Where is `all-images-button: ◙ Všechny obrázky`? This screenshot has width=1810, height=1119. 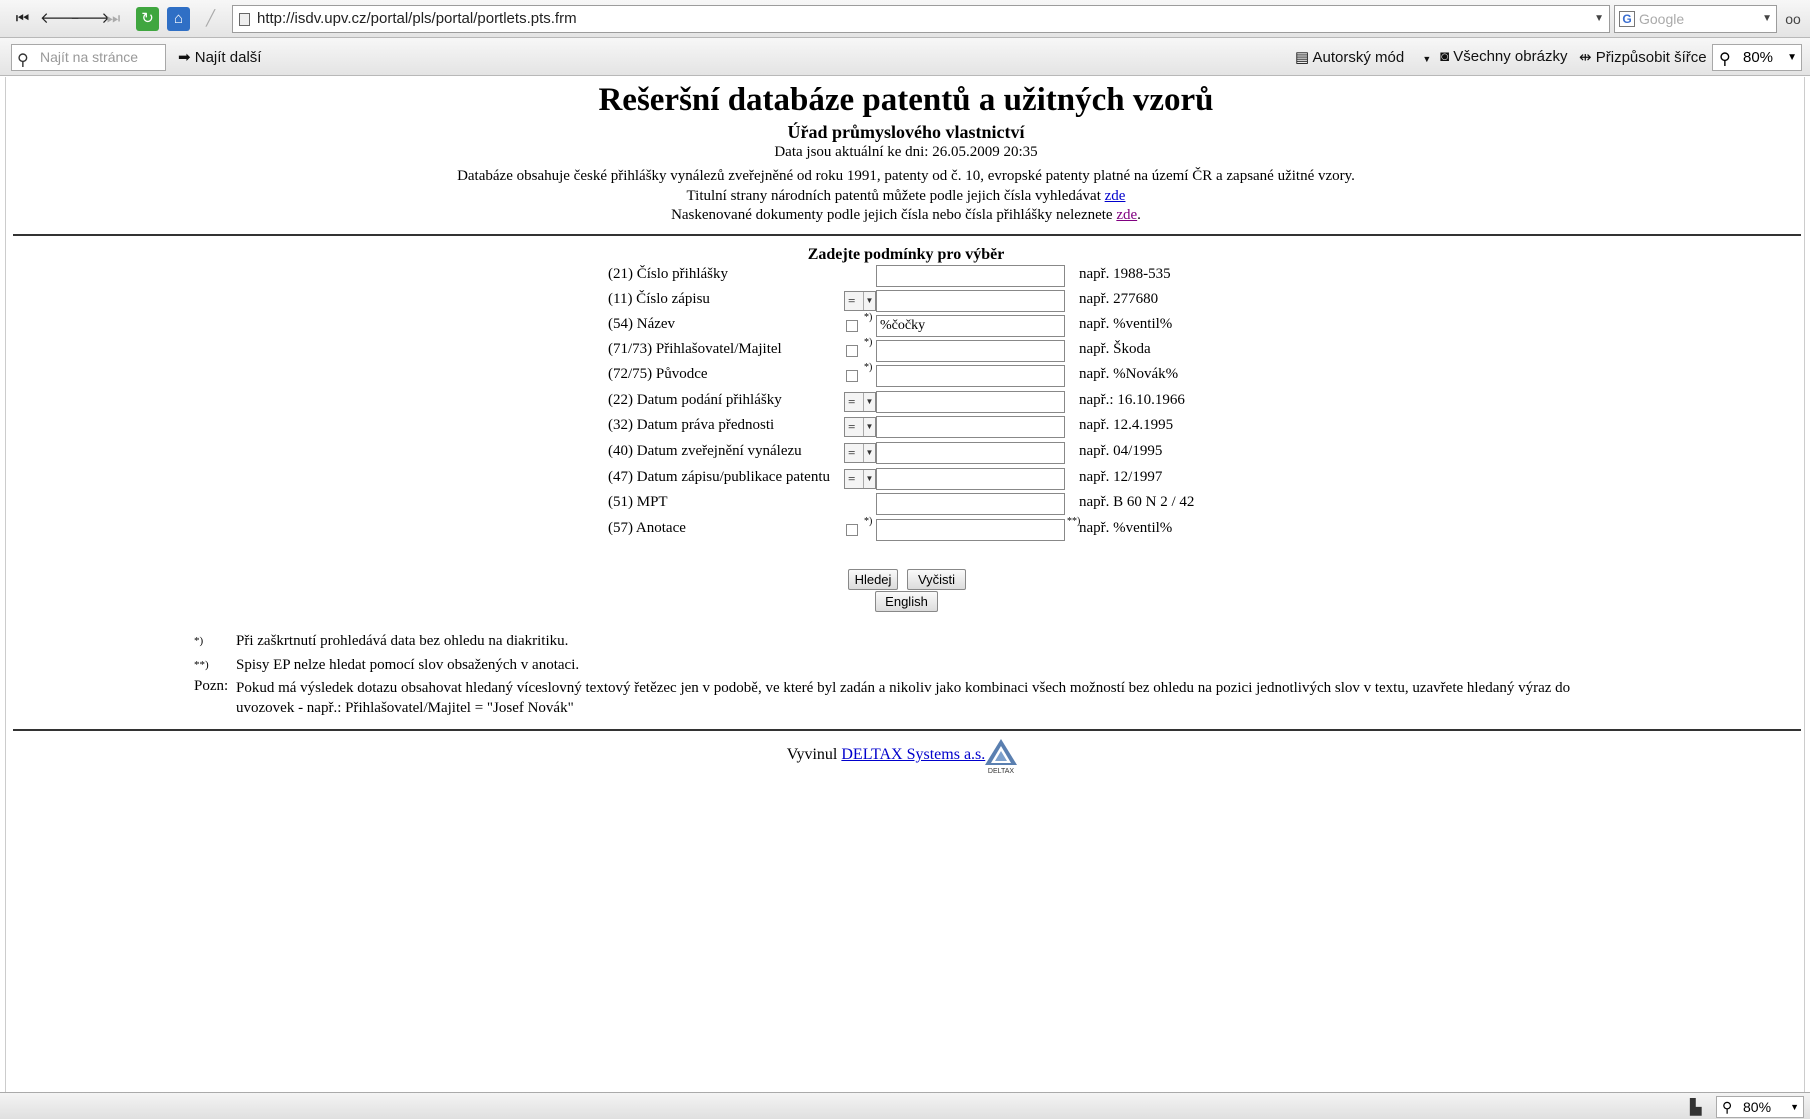 all-images-button: ◙ Všechny obrázky is located at coordinates (1503, 56).